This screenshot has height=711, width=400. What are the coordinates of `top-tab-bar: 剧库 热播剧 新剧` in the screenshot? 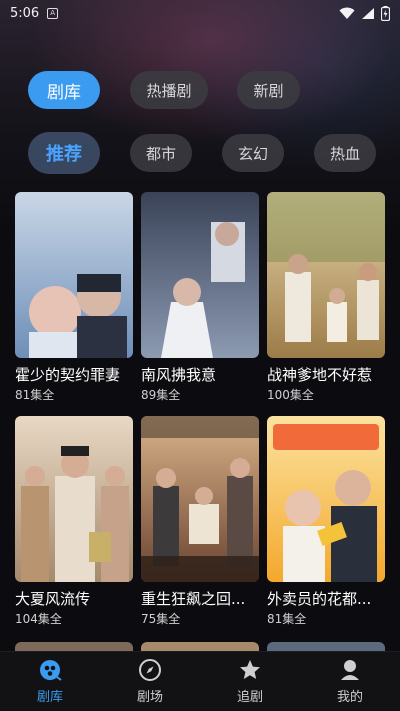 It's located at (200, 91).